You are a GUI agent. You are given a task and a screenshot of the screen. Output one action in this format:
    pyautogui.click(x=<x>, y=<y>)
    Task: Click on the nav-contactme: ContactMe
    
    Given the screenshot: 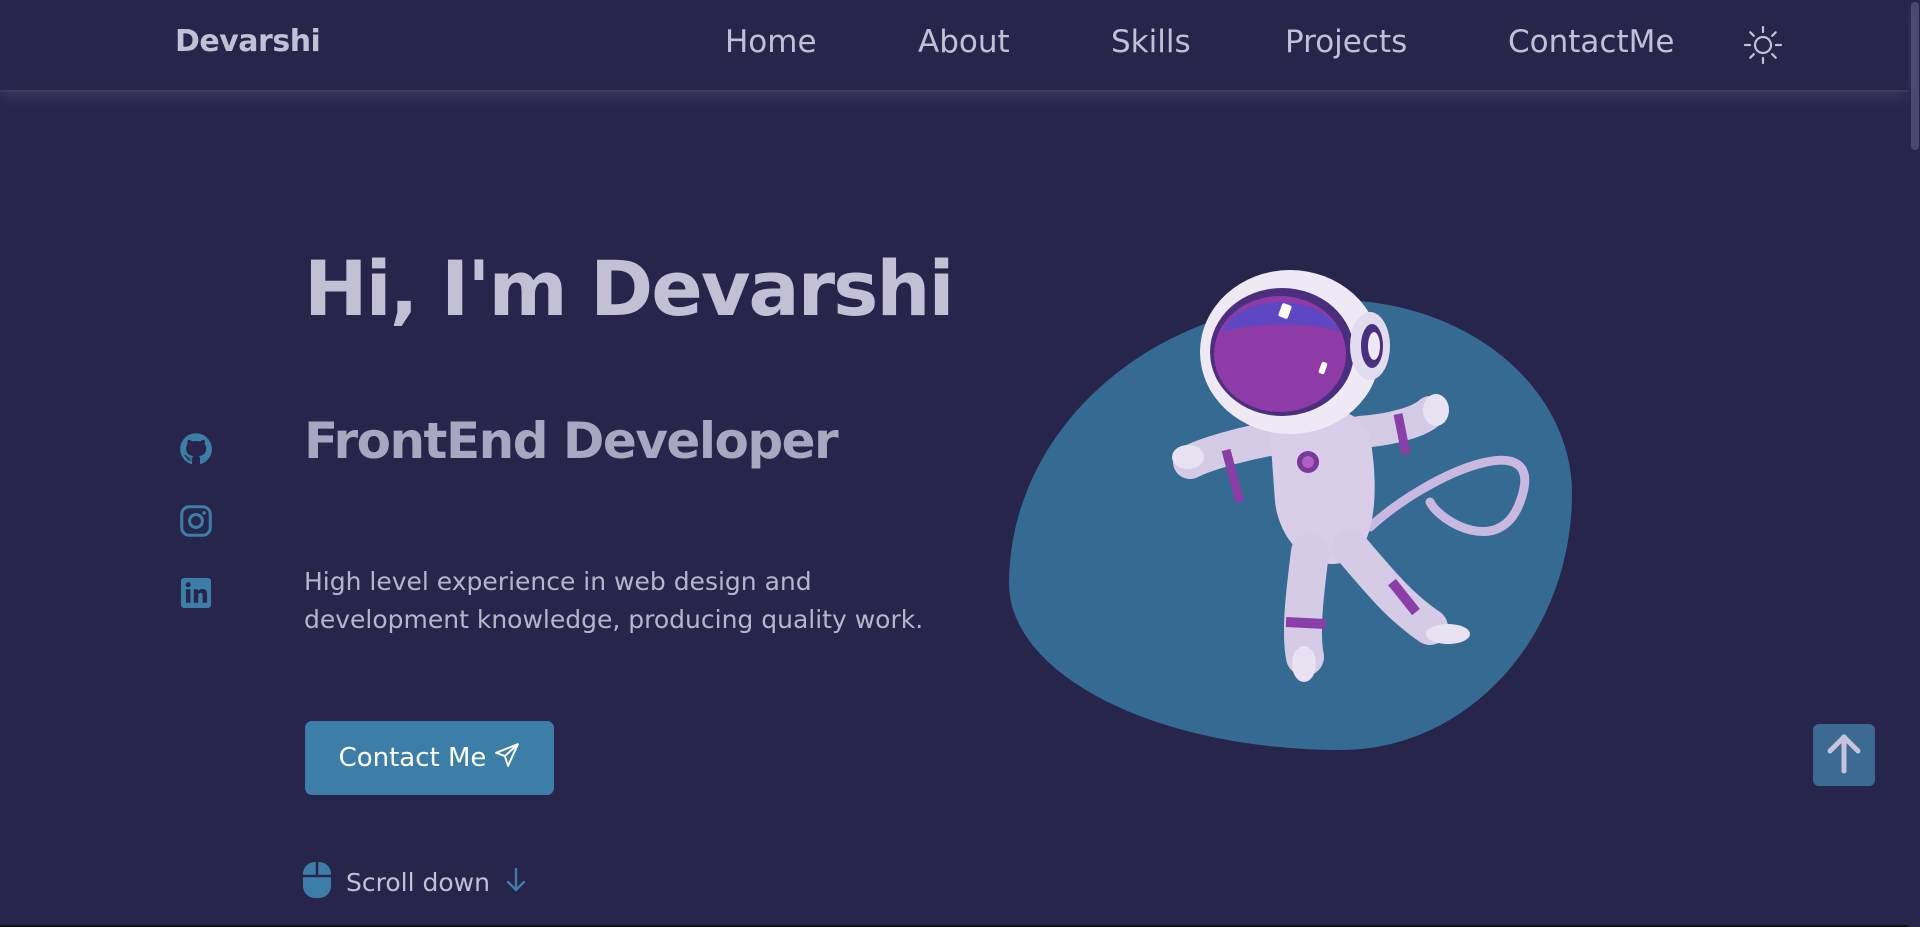 What is the action you would take?
    pyautogui.click(x=1591, y=42)
    